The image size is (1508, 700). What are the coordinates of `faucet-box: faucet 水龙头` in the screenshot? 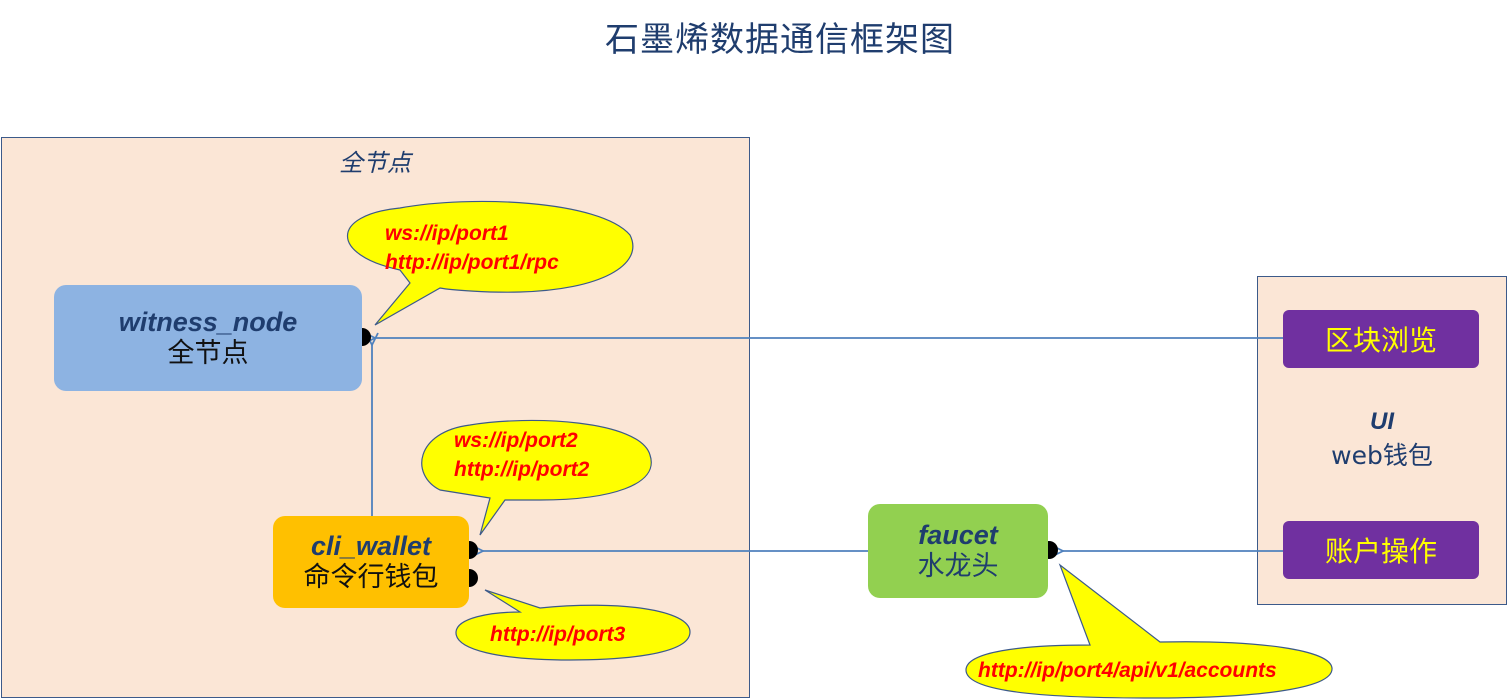 It's located at (958, 551).